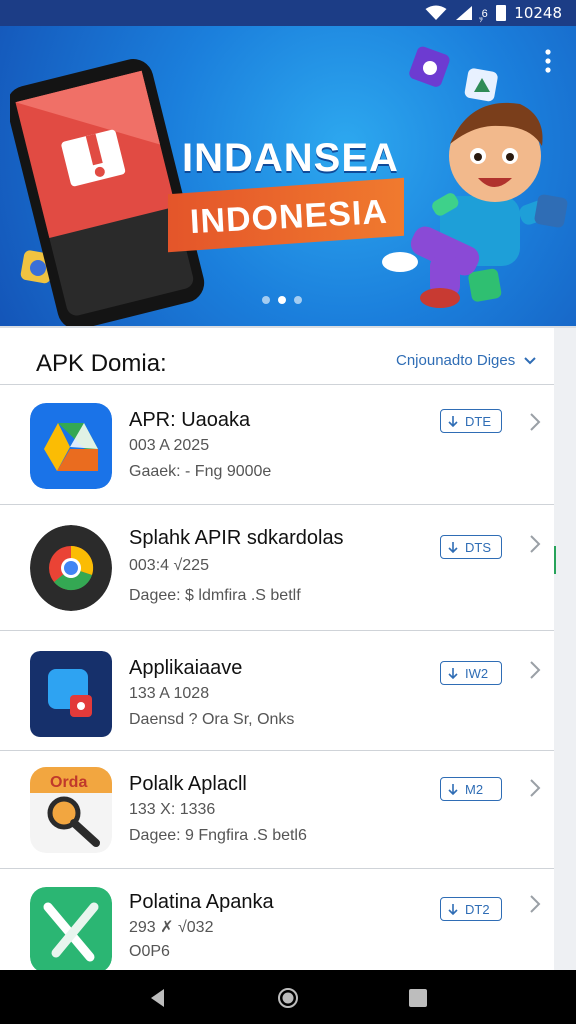 The width and height of the screenshot is (576, 1024). I want to click on signal-icon, so click(464, 13).